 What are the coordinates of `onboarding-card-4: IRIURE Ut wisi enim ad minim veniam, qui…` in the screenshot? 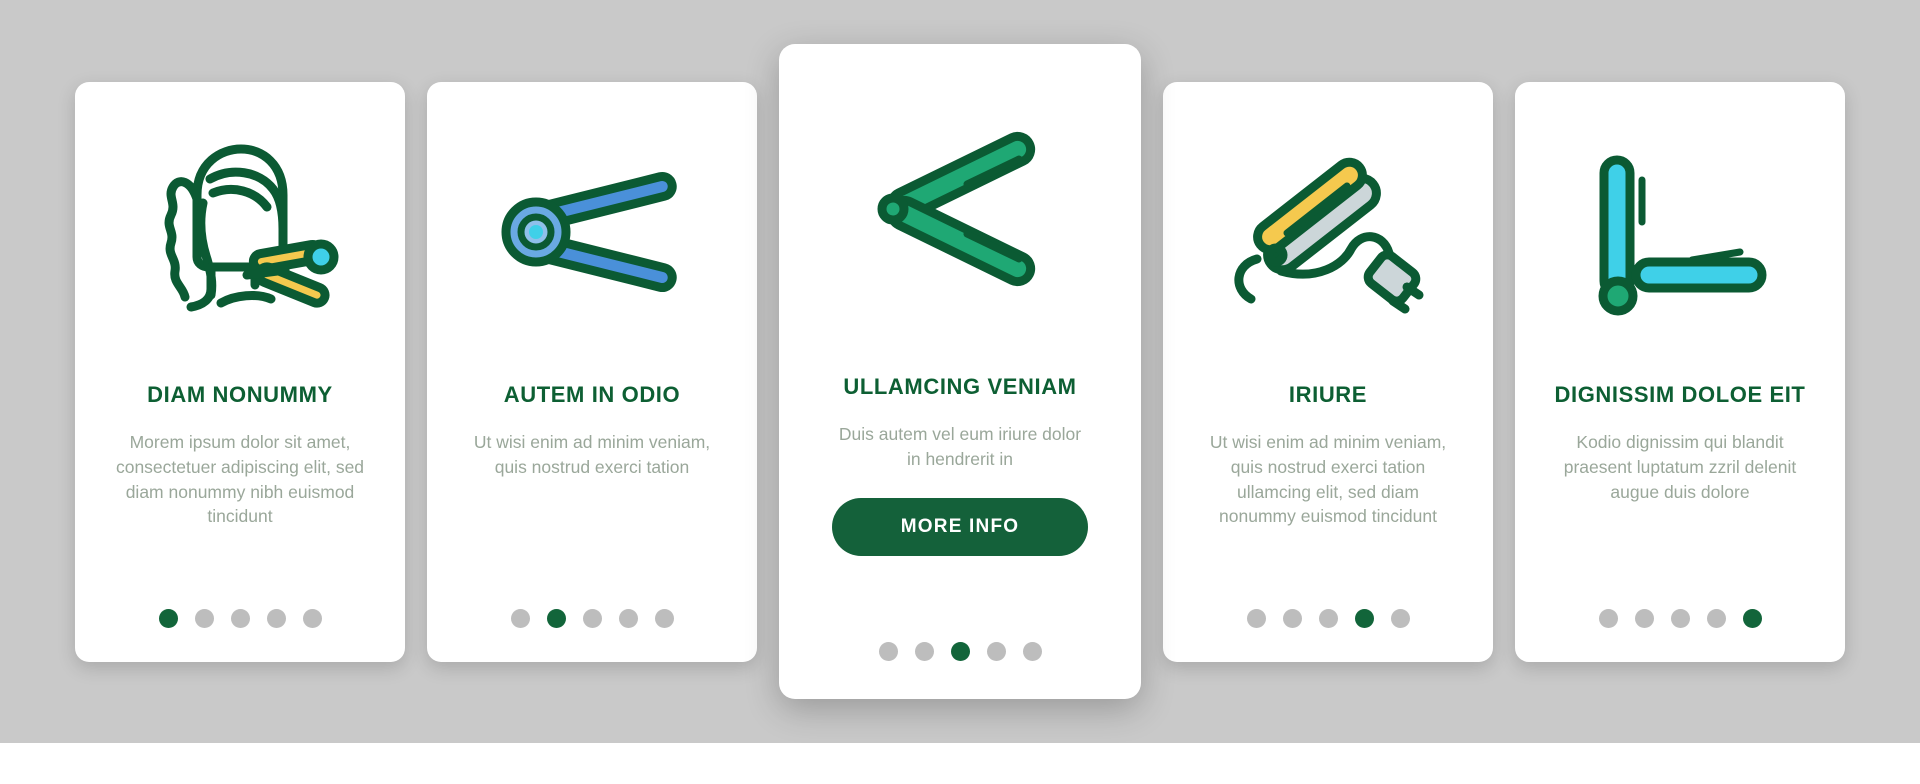 It's located at (1328, 371).